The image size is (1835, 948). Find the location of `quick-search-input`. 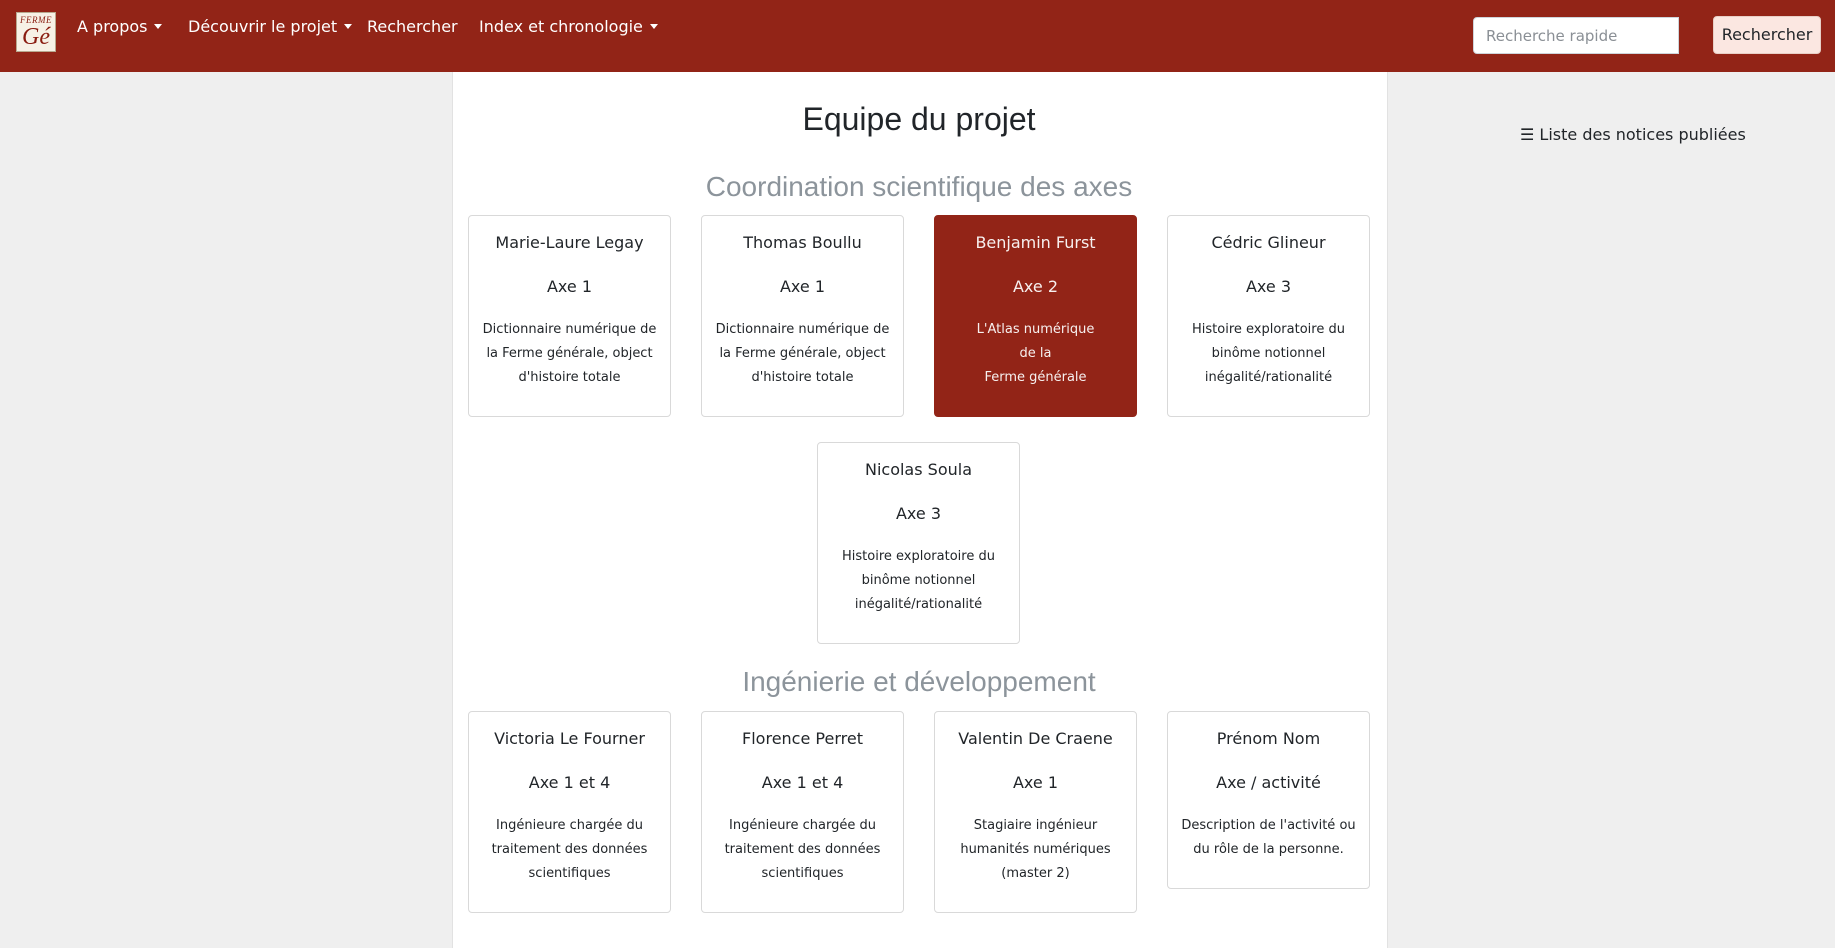

quick-search-input is located at coordinates (1576, 35).